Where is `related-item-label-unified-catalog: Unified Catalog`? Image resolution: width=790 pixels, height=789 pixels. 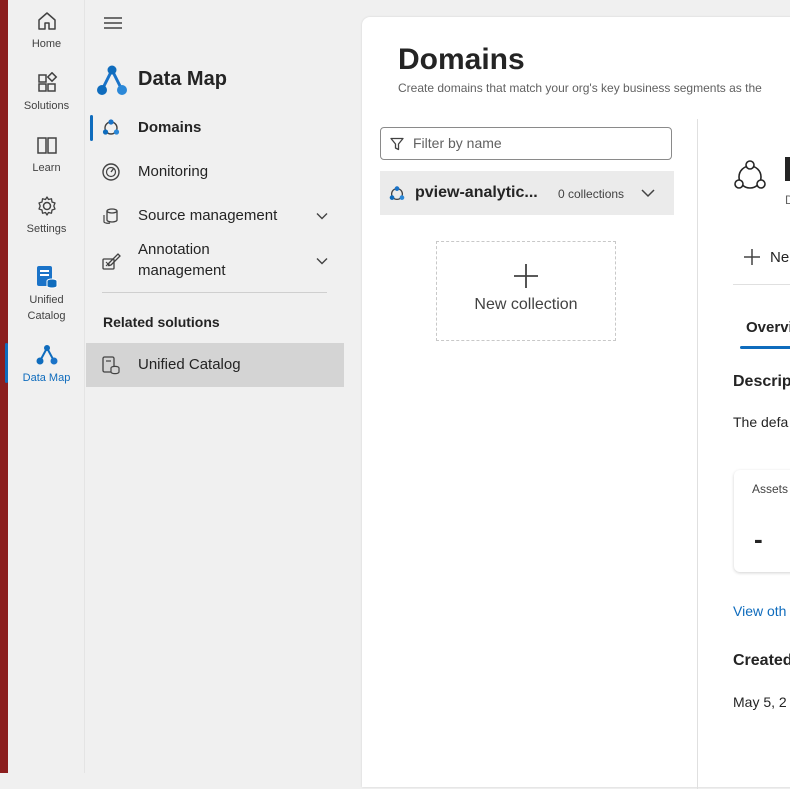 related-item-label-unified-catalog: Unified Catalog is located at coordinates (189, 364).